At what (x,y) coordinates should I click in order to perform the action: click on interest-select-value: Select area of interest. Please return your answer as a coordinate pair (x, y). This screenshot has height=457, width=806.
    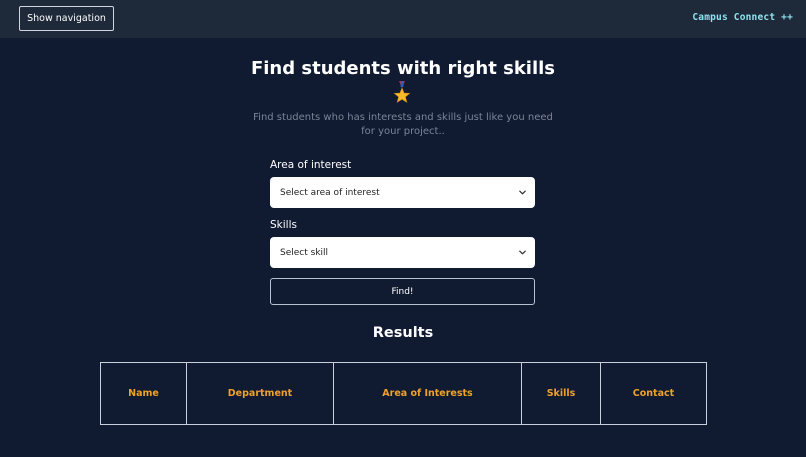
    Looking at the image, I should click on (330, 192).